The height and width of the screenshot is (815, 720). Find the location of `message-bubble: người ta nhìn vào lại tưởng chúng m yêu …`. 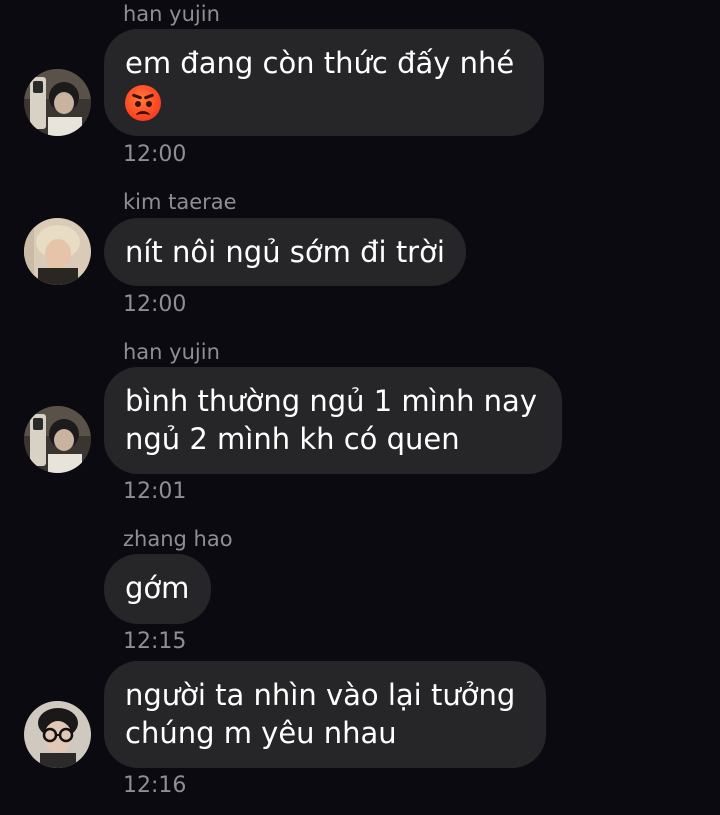

message-bubble: người ta nhìn vào lại tưởng chúng m yêu … is located at coordinates (325, 714).